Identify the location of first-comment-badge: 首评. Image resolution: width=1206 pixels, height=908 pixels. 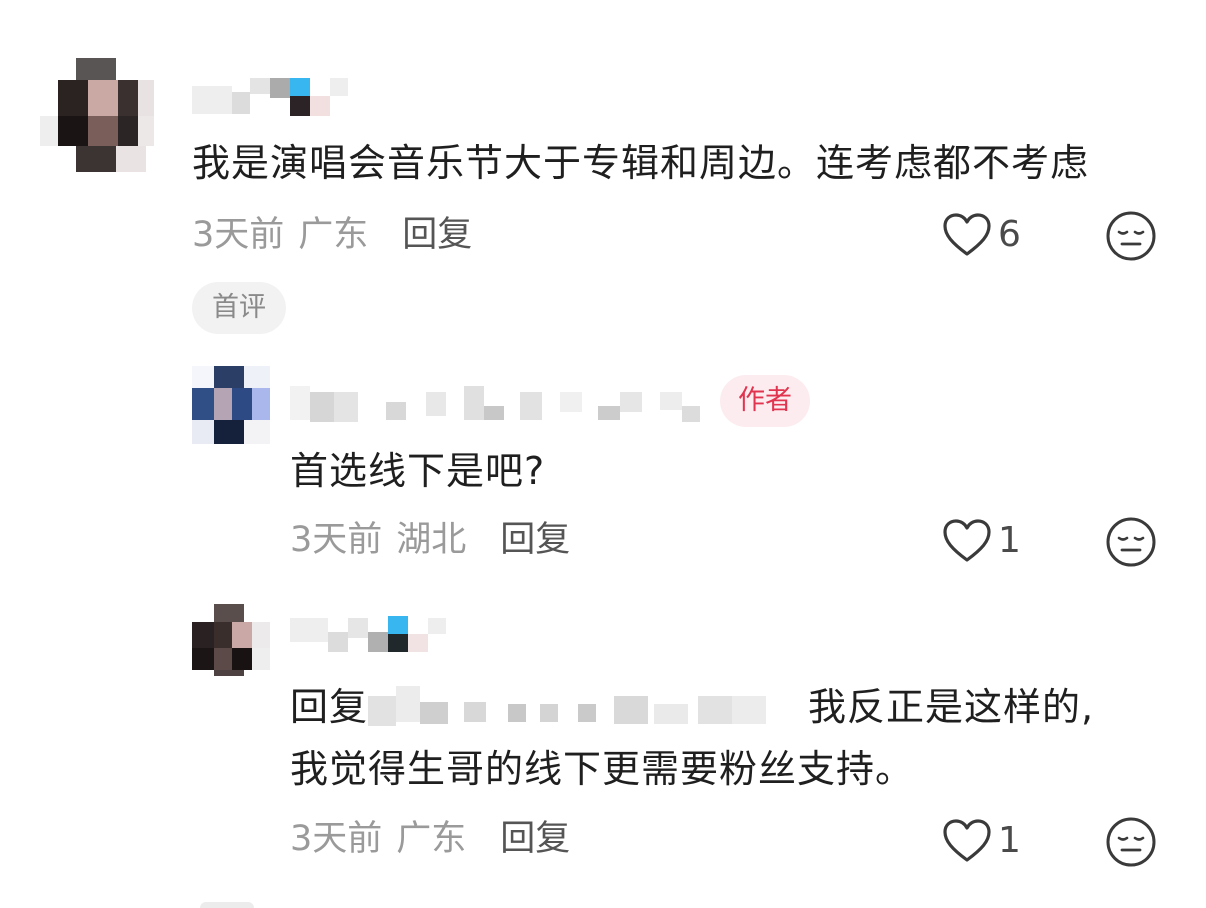
(239, 308).